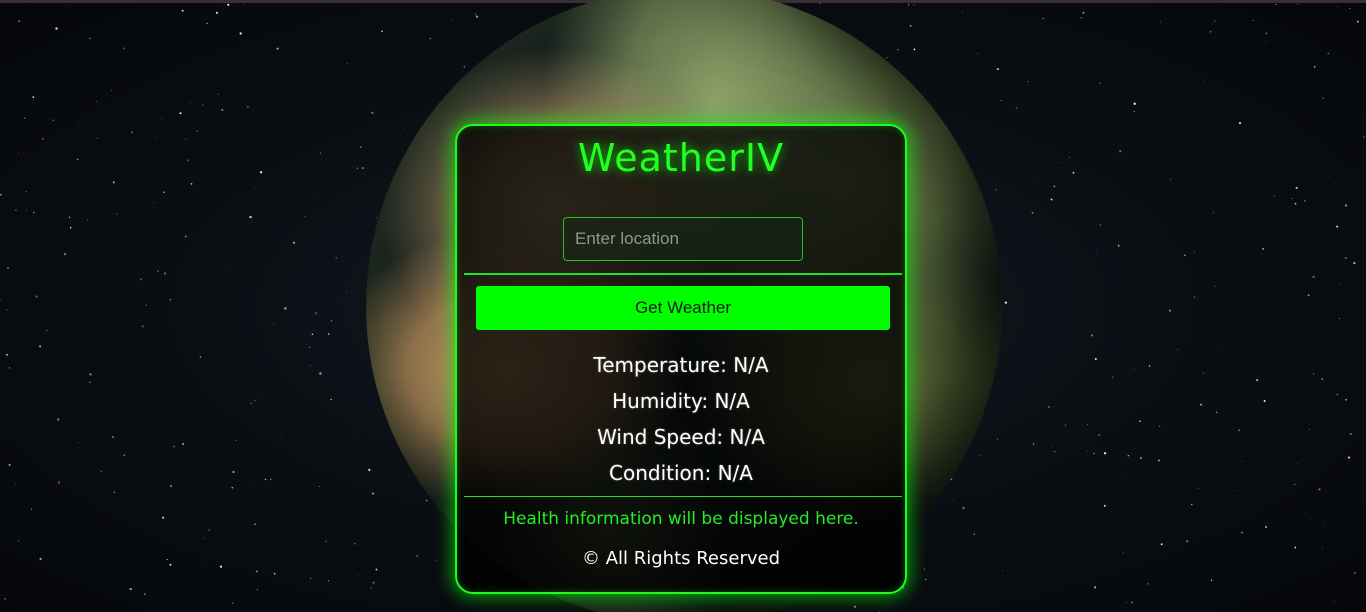 The width and height of the screenshot is (1366, 612). Describe the element at coordinates (681, 401) in the screenshot. I see `humidity-reading: Humidity: N/A` at that location.